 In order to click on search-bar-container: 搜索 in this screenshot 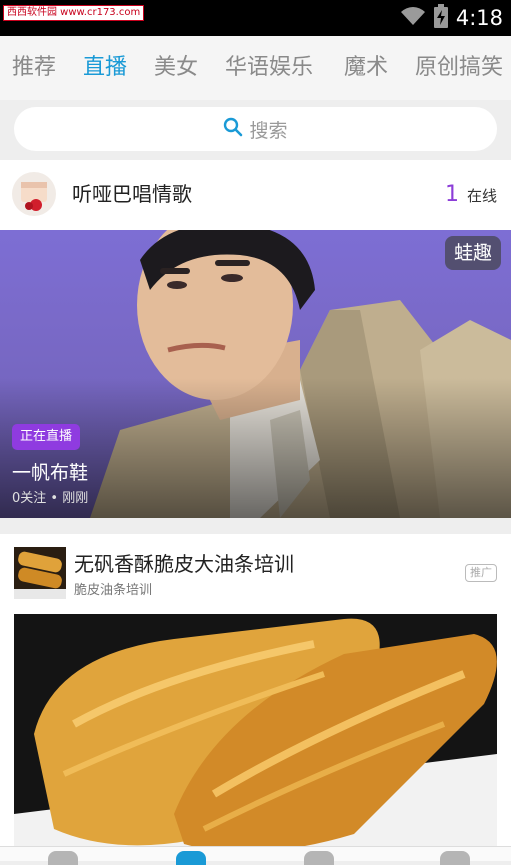, I will do `click(255, 129)`.